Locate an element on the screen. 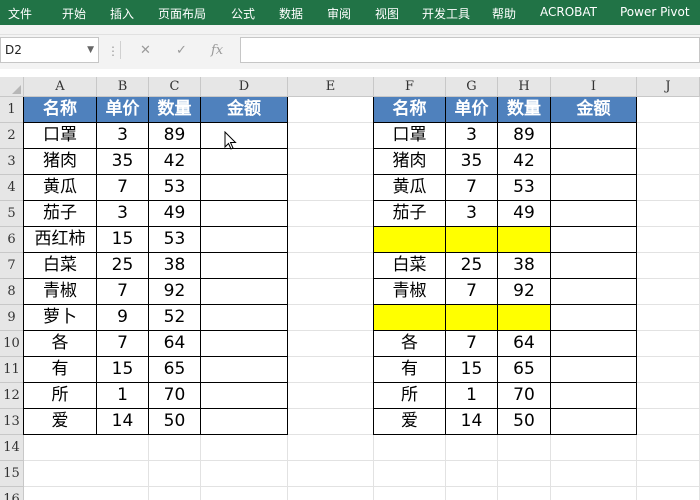  column-header-g: G is located at coordinates (472, 87).